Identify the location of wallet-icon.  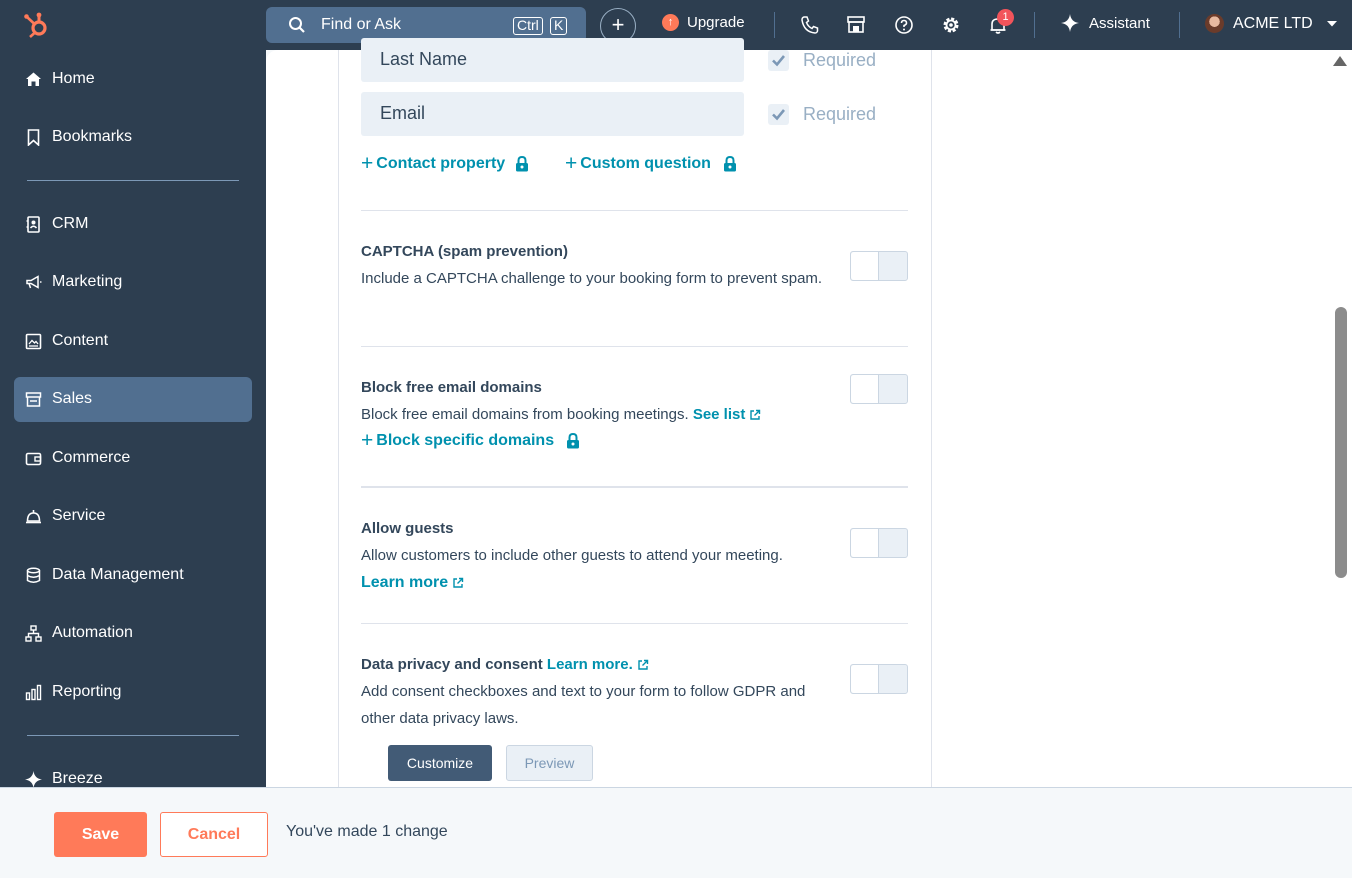
(33, 459).